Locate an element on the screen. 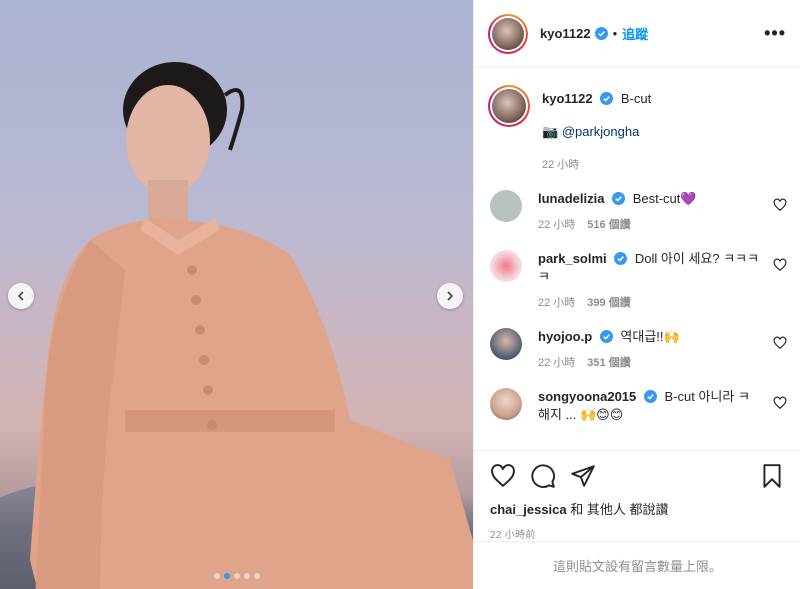  comment-bubble-icon is located at coordinates (543, 476).